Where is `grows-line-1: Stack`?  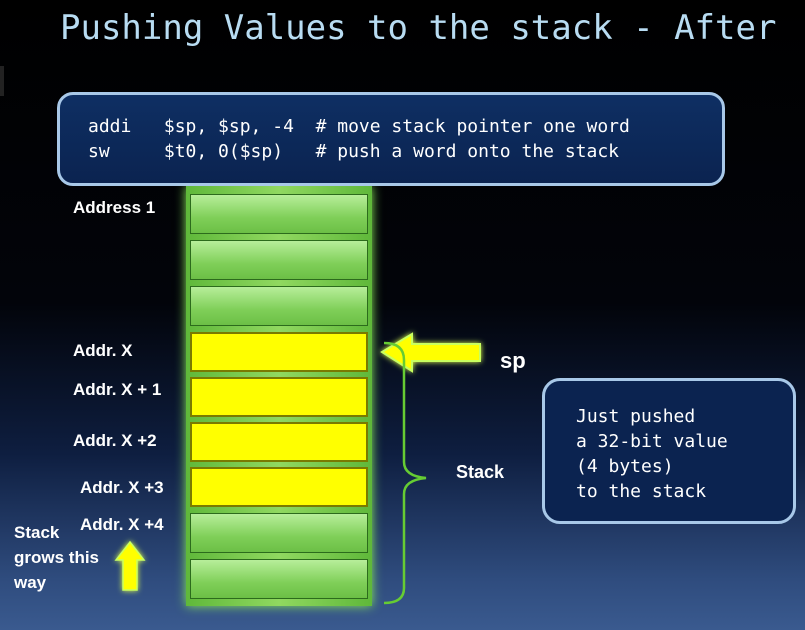 grows-line-1: Stack is located at coordinates (37, 532).